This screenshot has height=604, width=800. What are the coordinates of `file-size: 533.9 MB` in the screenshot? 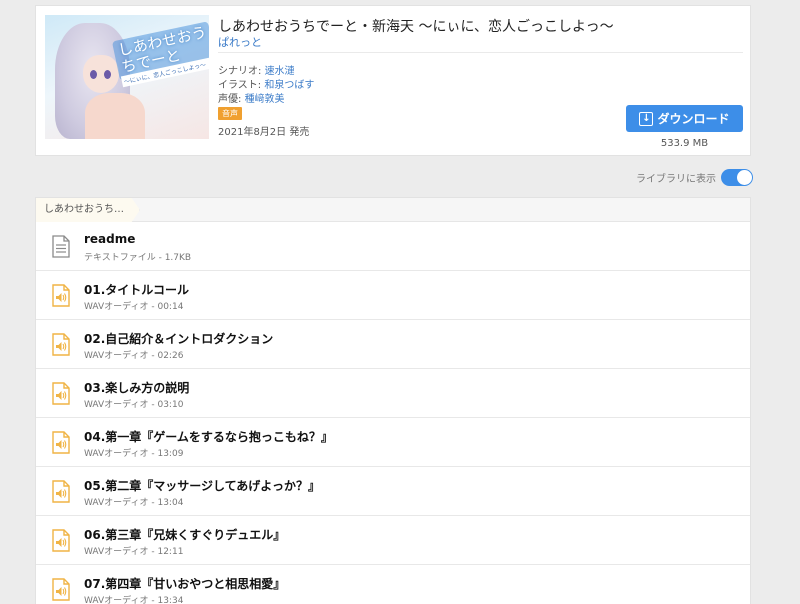 It's located at (684, 143).